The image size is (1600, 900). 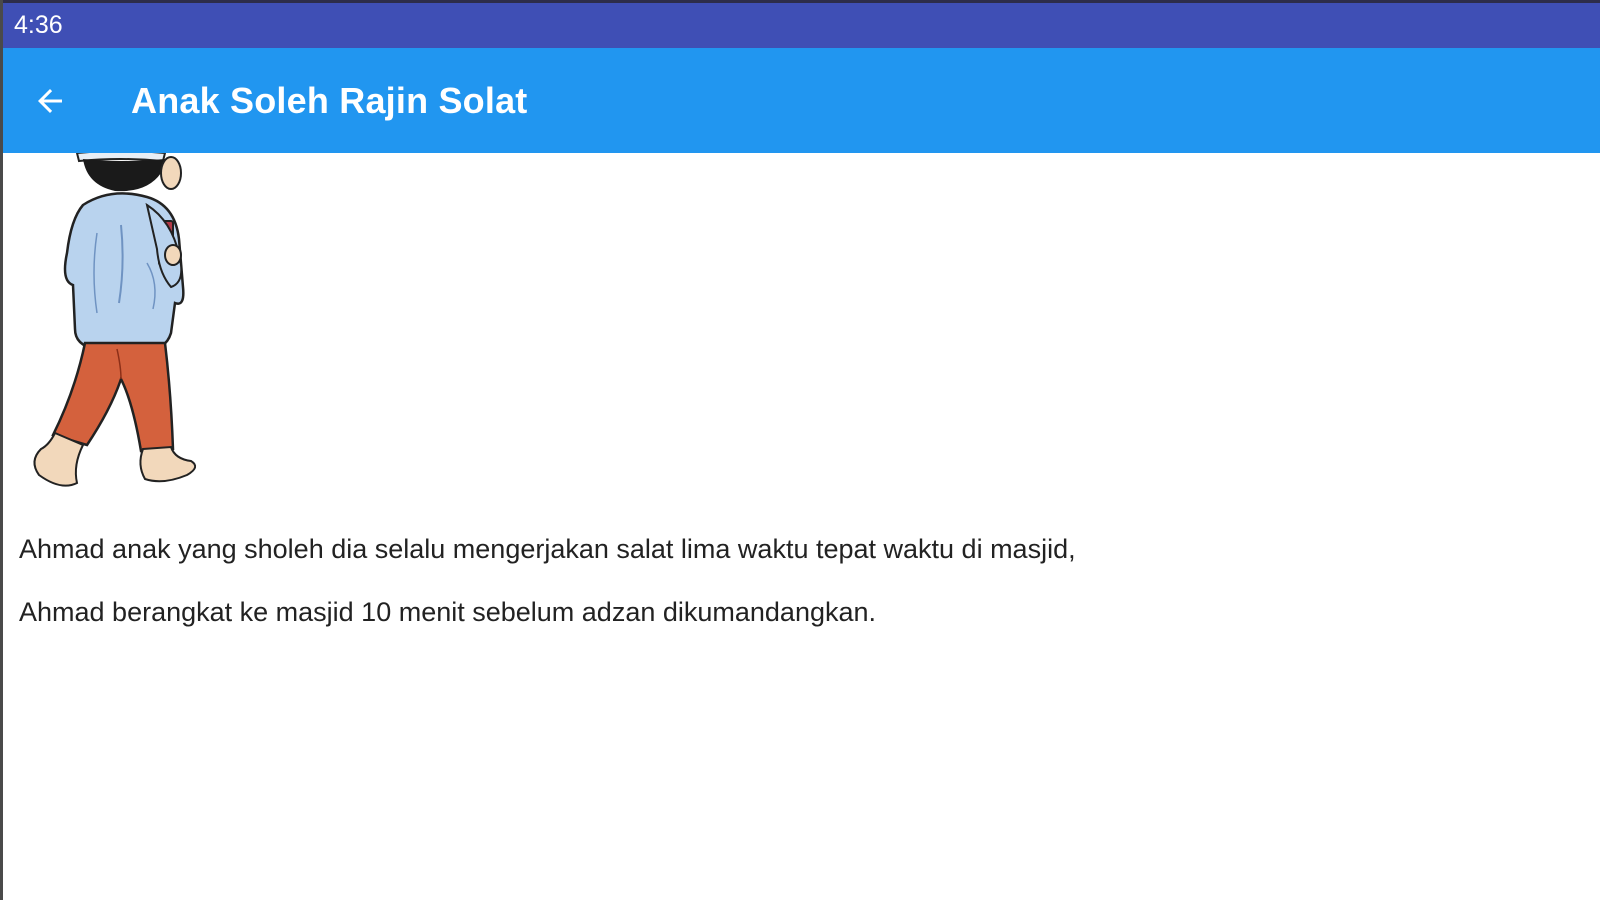 I want to click on page-title: Anak Soleh Rajin Solat, so click(x=329, y=100).